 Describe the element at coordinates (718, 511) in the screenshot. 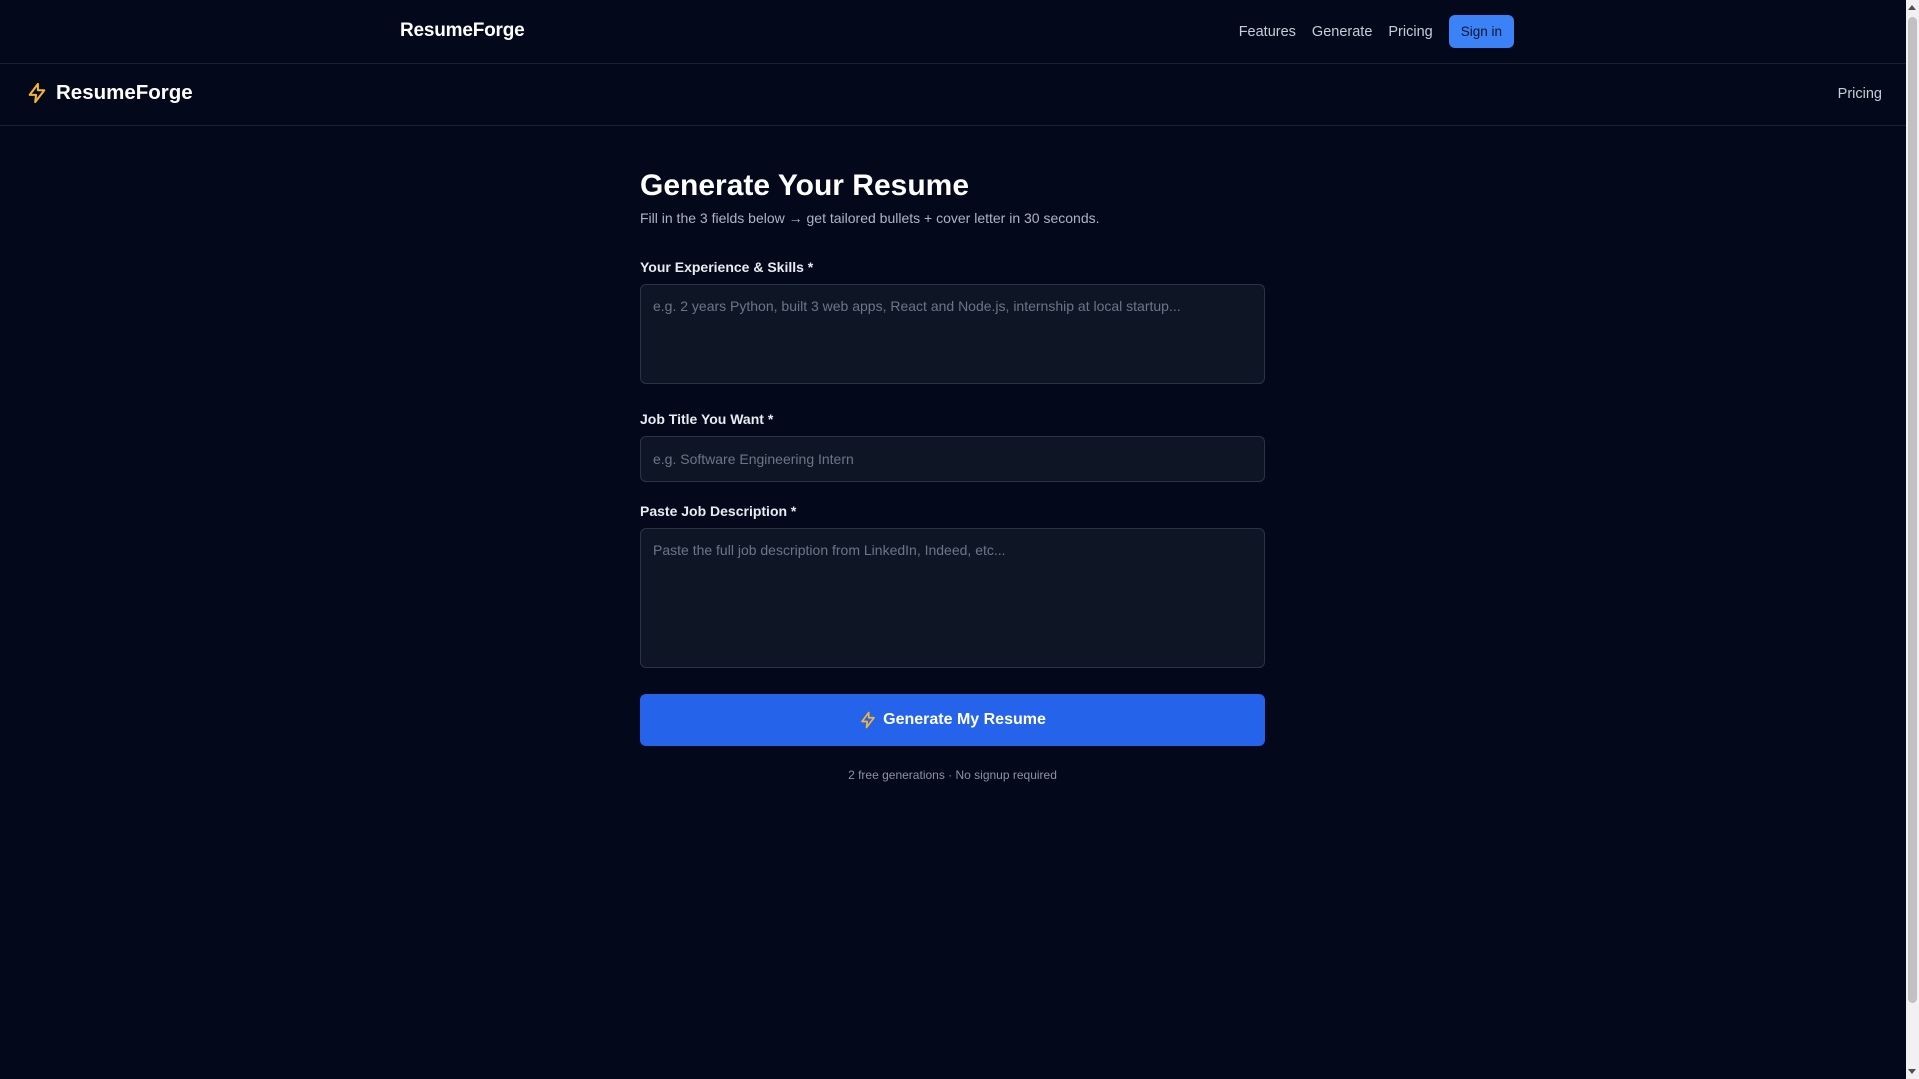

I see `job-description-label: Paste Job Description *` at that location.